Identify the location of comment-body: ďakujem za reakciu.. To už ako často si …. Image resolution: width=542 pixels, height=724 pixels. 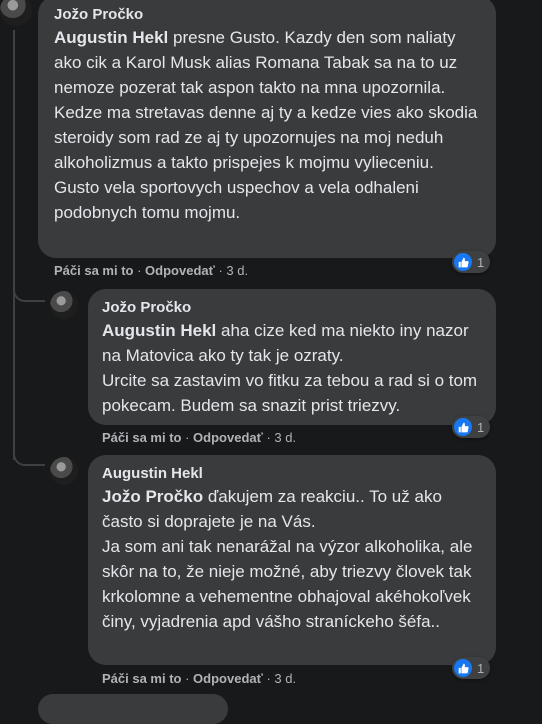
(287, 559).